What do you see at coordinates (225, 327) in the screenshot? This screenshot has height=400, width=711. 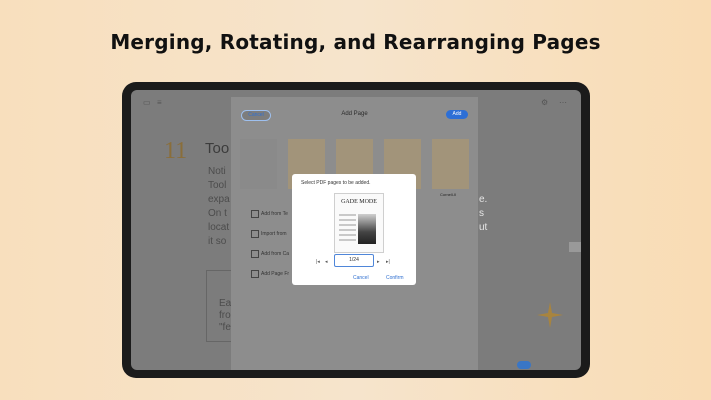 I see `doc-line: "fe` at bounding box center [225, 327].